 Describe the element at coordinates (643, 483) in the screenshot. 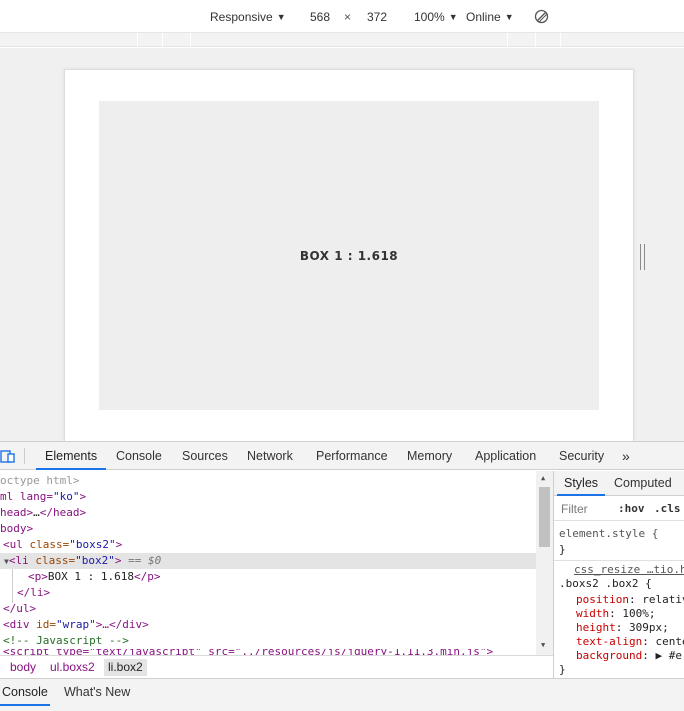

I see `tab-computed: Computed` at that location.